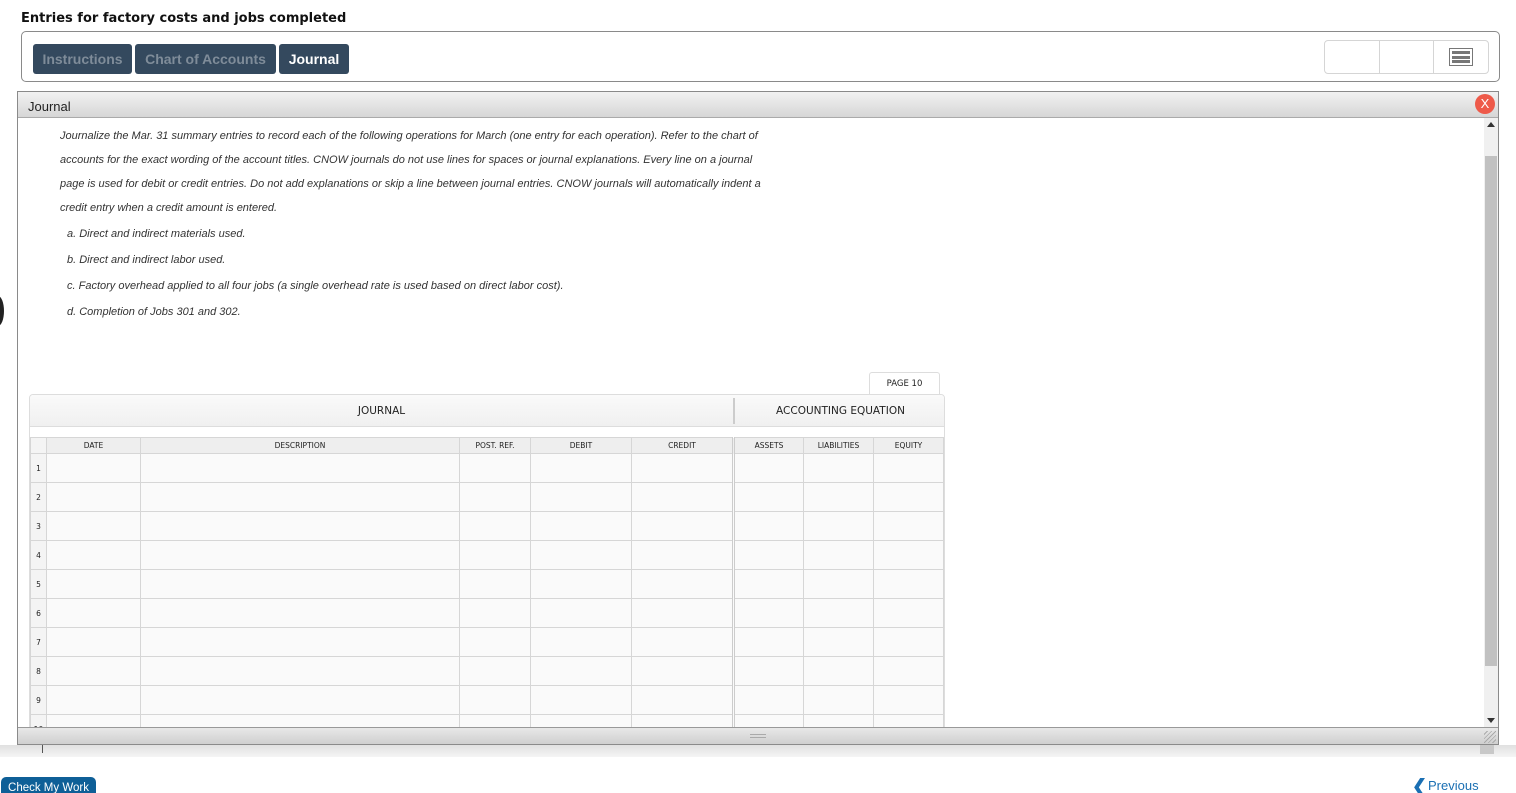 The image size is (1516, 793). Describe the element at coordinates (1485, 104) in the screenshot. I see `close-button: X` at that location.